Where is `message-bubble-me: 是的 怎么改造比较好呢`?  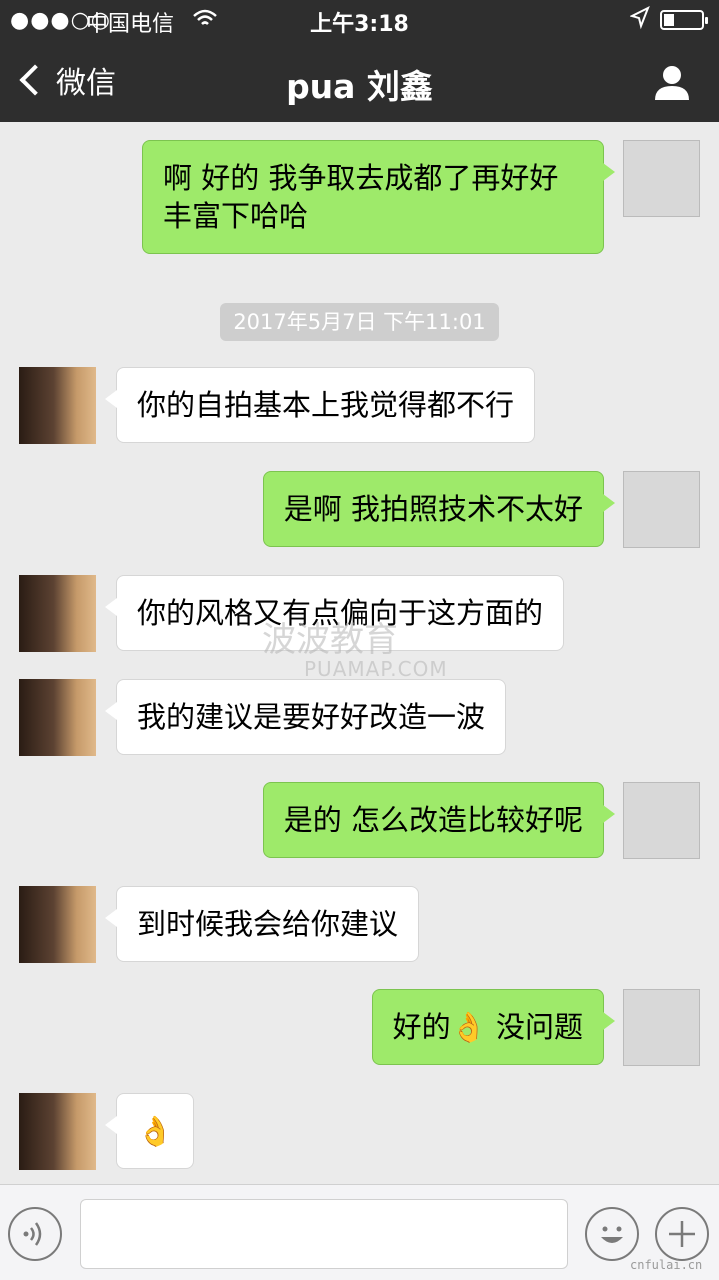 message-bubble-me: 是的 怎么改造比较好呢 is located at coordinates (439, 820).